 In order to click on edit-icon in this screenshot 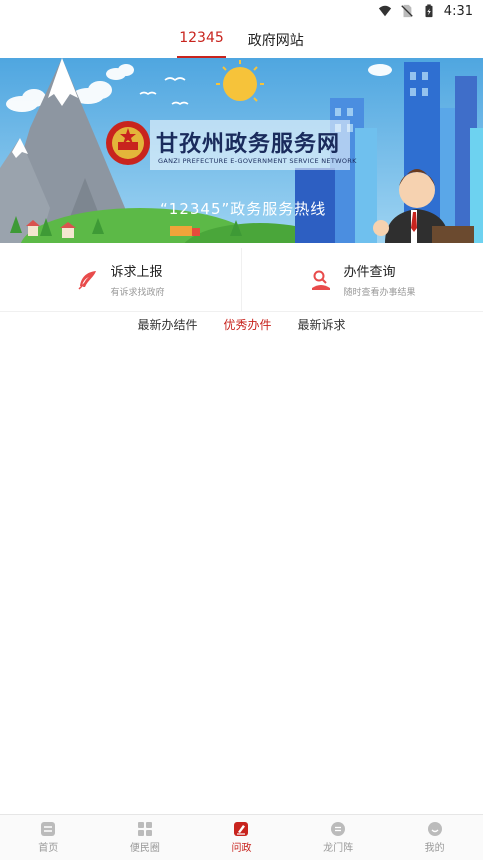, I will do `click(241, 829)`.